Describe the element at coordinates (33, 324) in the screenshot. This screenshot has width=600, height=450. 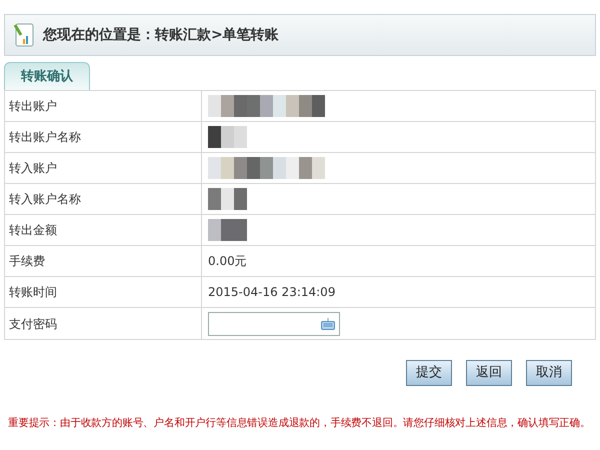
I see `field-label: 支付密码` at that location.